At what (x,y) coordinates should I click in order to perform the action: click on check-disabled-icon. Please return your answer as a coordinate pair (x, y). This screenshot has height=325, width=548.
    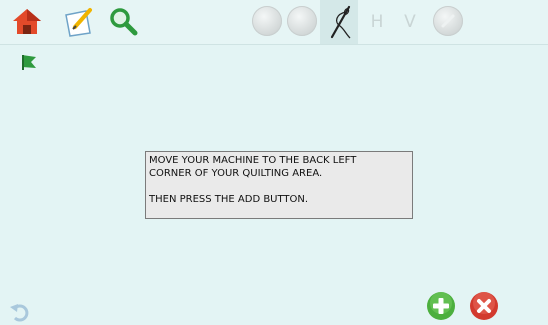
    Looking at the image, I should click on (448, 21).